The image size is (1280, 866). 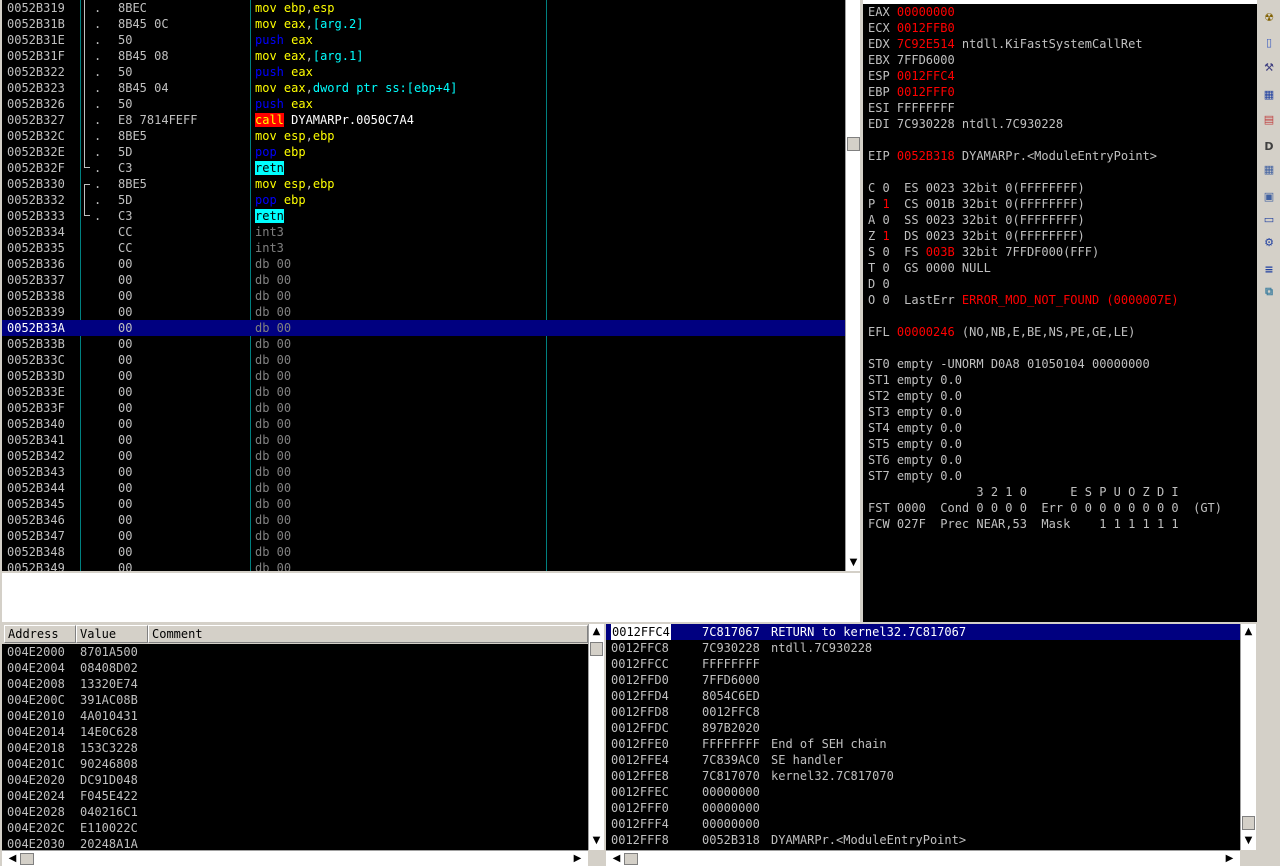 What do you see at coordinates (923, 664) in the screenshot?
I see `stack-row: 0012FFCC FFFFFFFF` at bounding box center [923, 664].